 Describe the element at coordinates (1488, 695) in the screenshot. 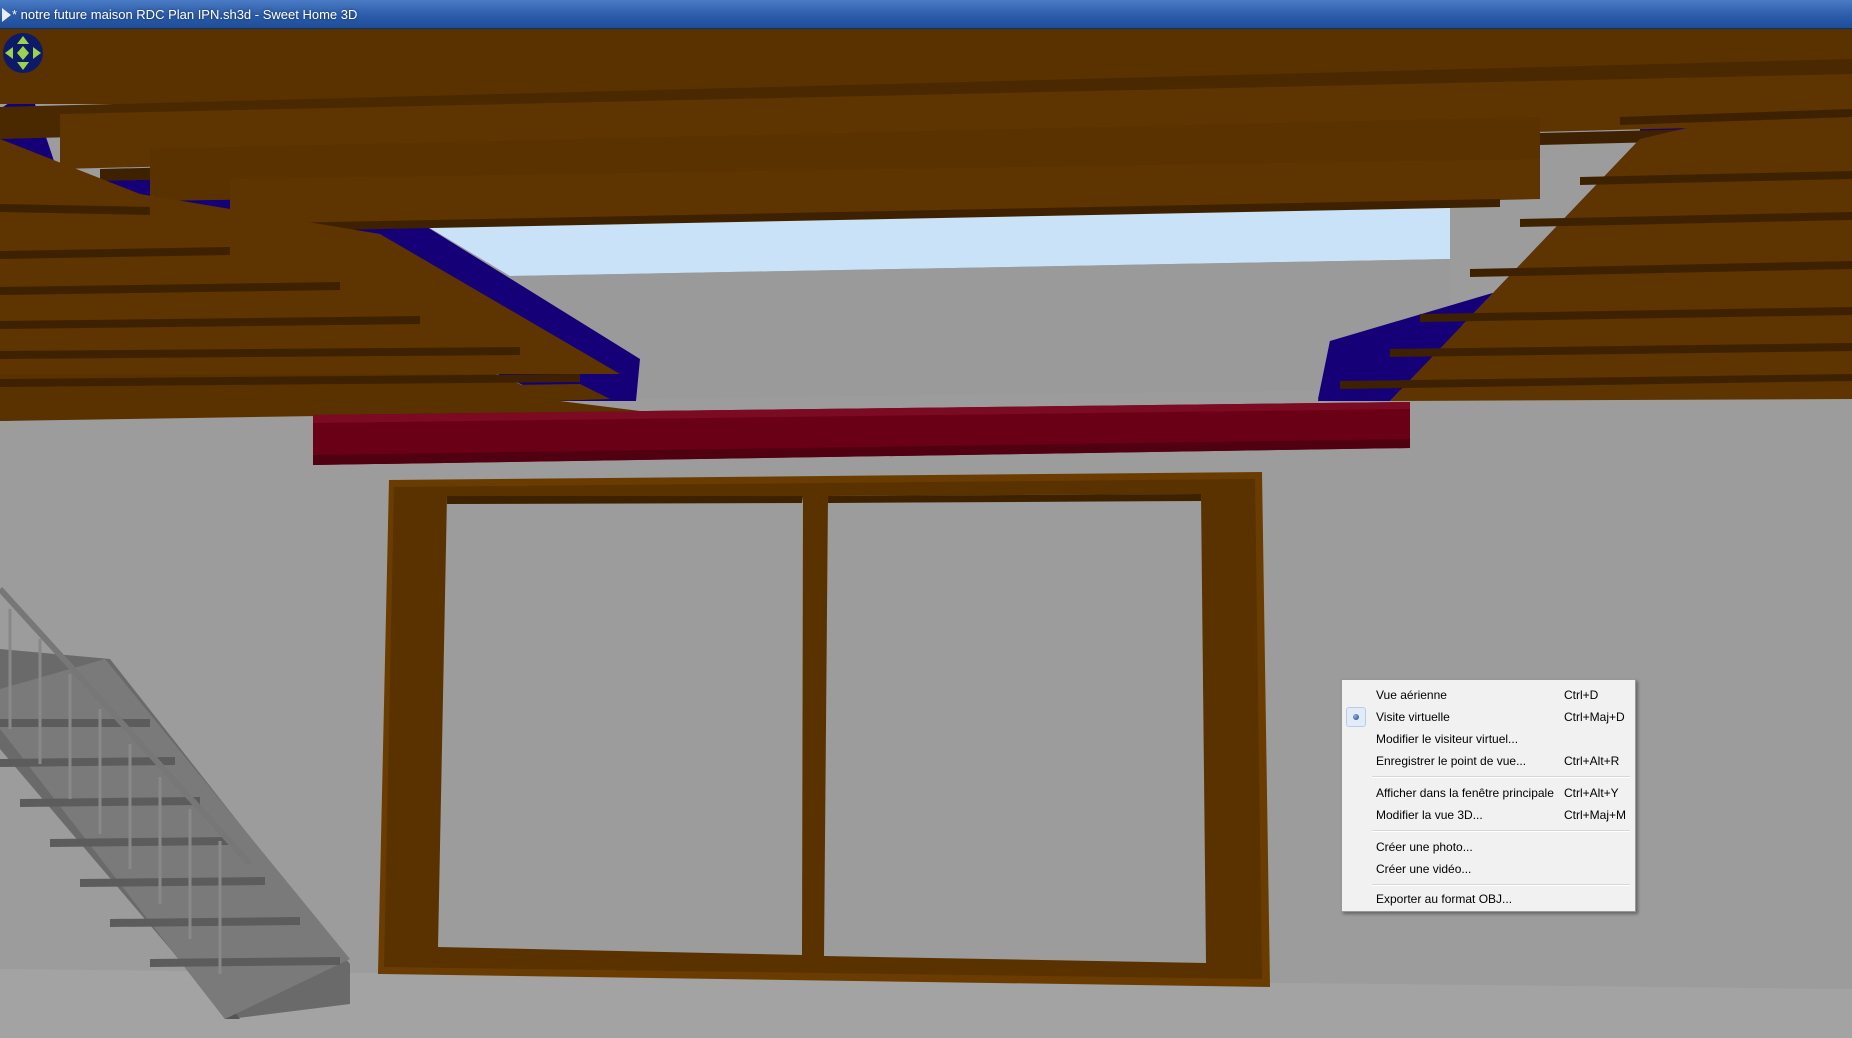

I see `menu-item-vue-aerienne: Vue aérienne Ctrl+D` at that location.